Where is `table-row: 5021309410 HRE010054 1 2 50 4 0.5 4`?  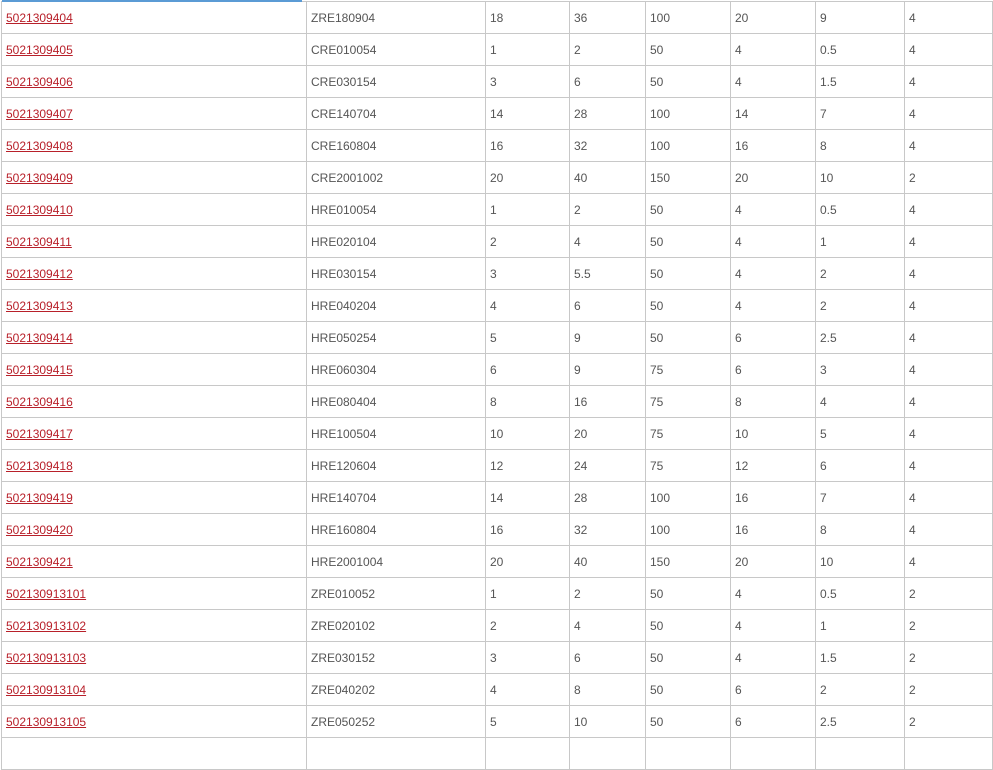 table-row: 5021309410 HRE010054 1 2 50 4 0.5 4 is located at coordinates (497, 209).